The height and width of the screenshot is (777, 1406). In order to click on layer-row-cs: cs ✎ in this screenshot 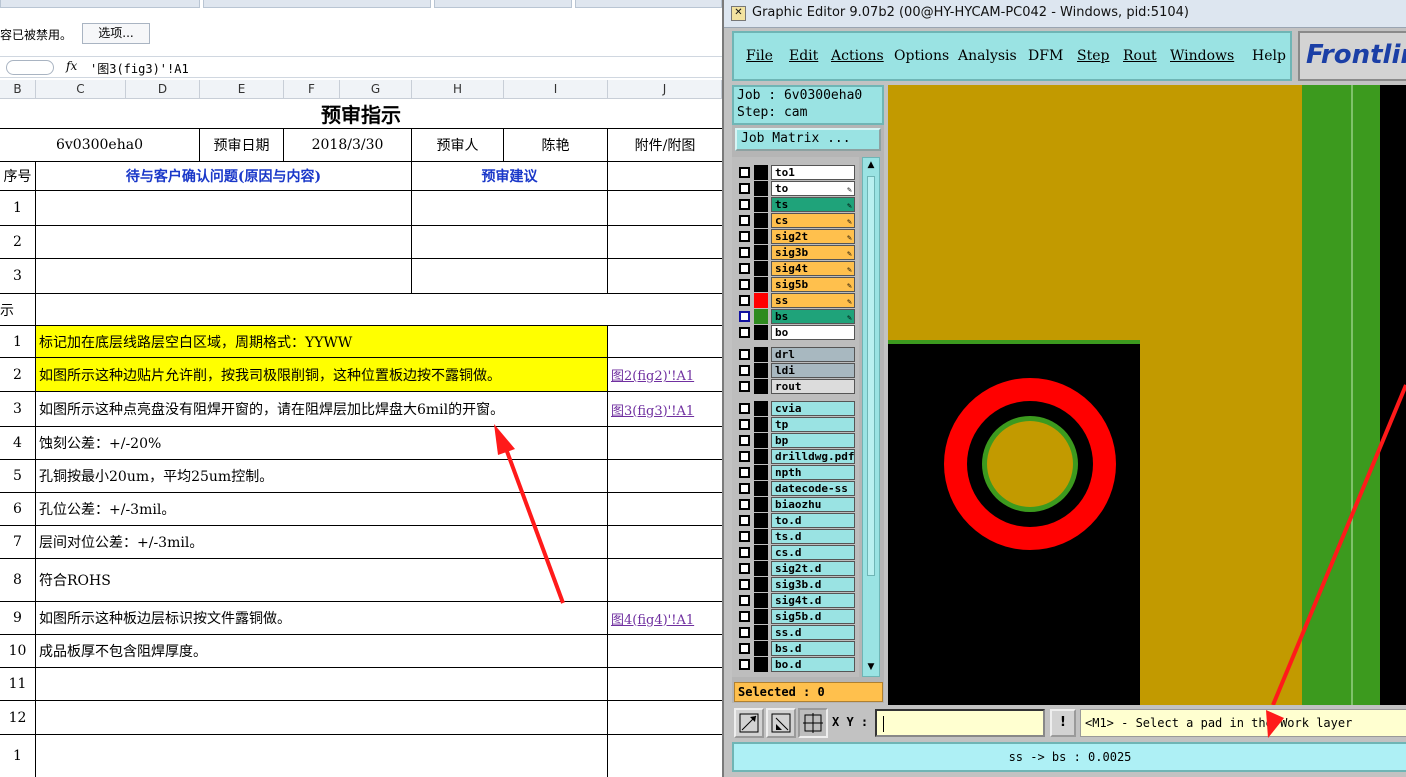, I will do `click(795, 220)`.